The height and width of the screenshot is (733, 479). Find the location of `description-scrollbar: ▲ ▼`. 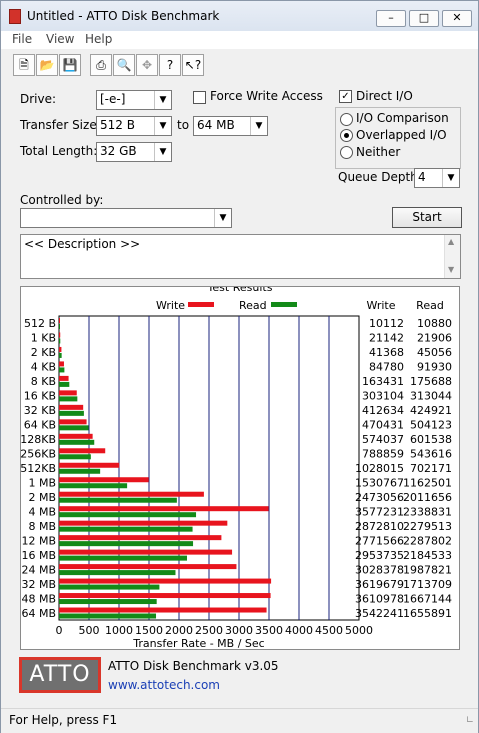

description-scrollbar: ▲ ▼ is located at coordinates (452, 256).